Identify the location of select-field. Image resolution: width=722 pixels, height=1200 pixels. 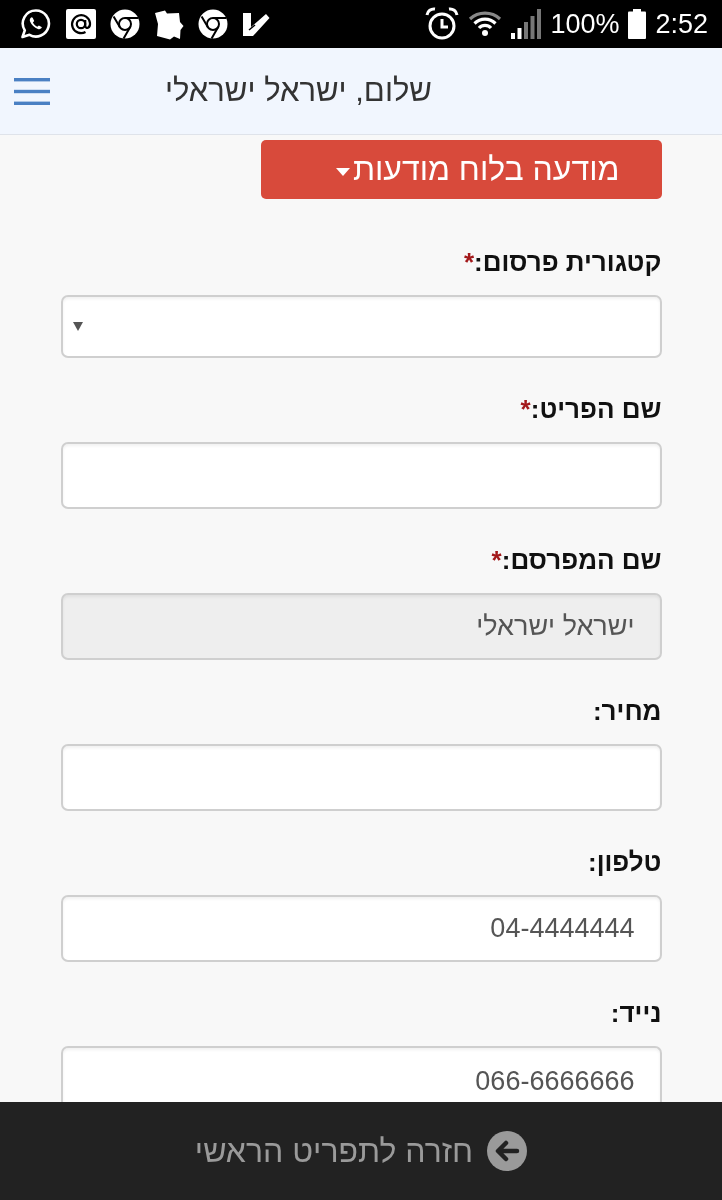
(361, 326).